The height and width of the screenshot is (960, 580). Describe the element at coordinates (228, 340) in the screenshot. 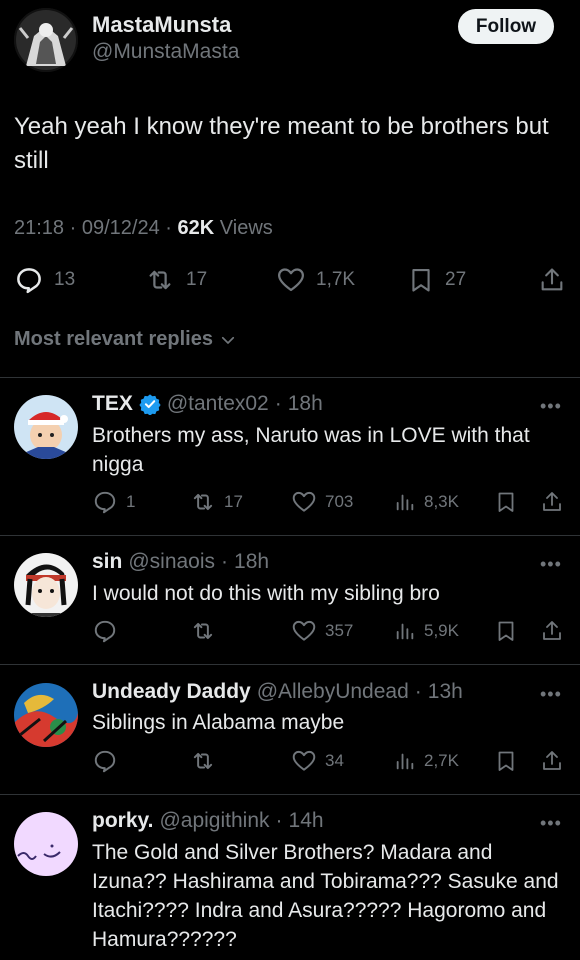

I see `chevron-down-icon` at that location.